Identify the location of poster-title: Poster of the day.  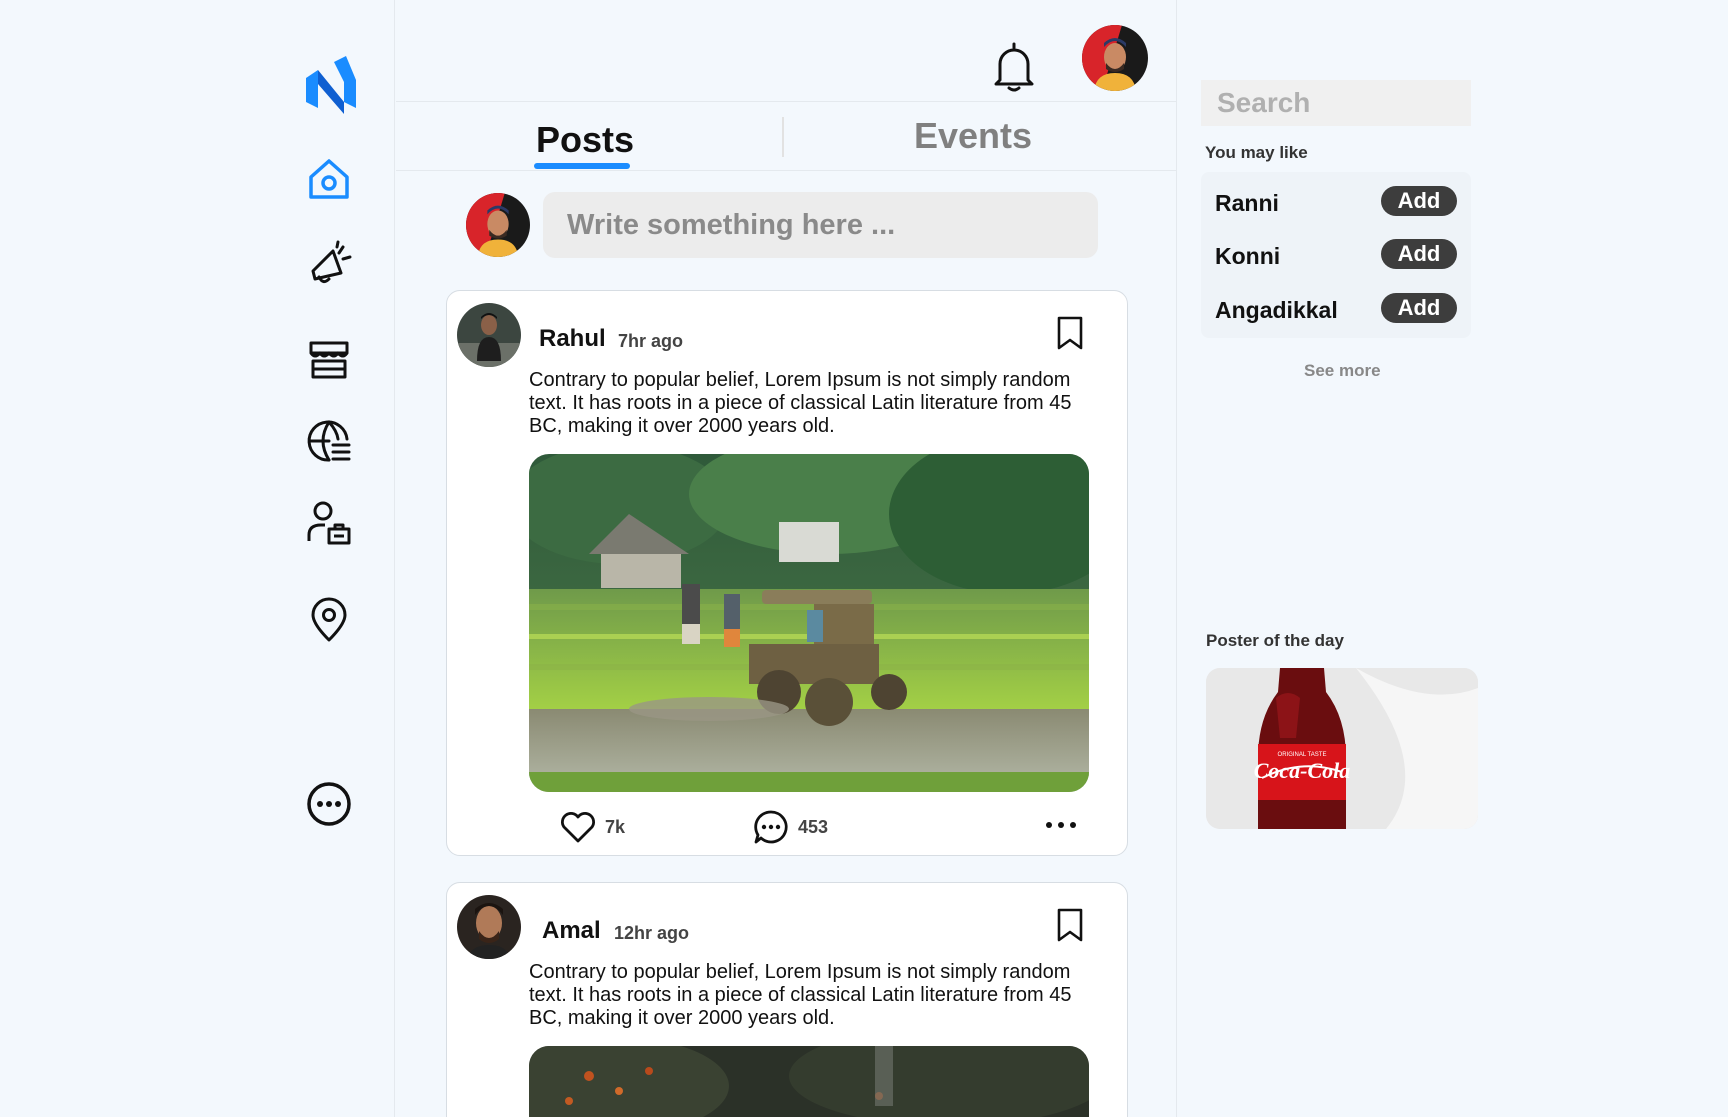
(1275, 640).